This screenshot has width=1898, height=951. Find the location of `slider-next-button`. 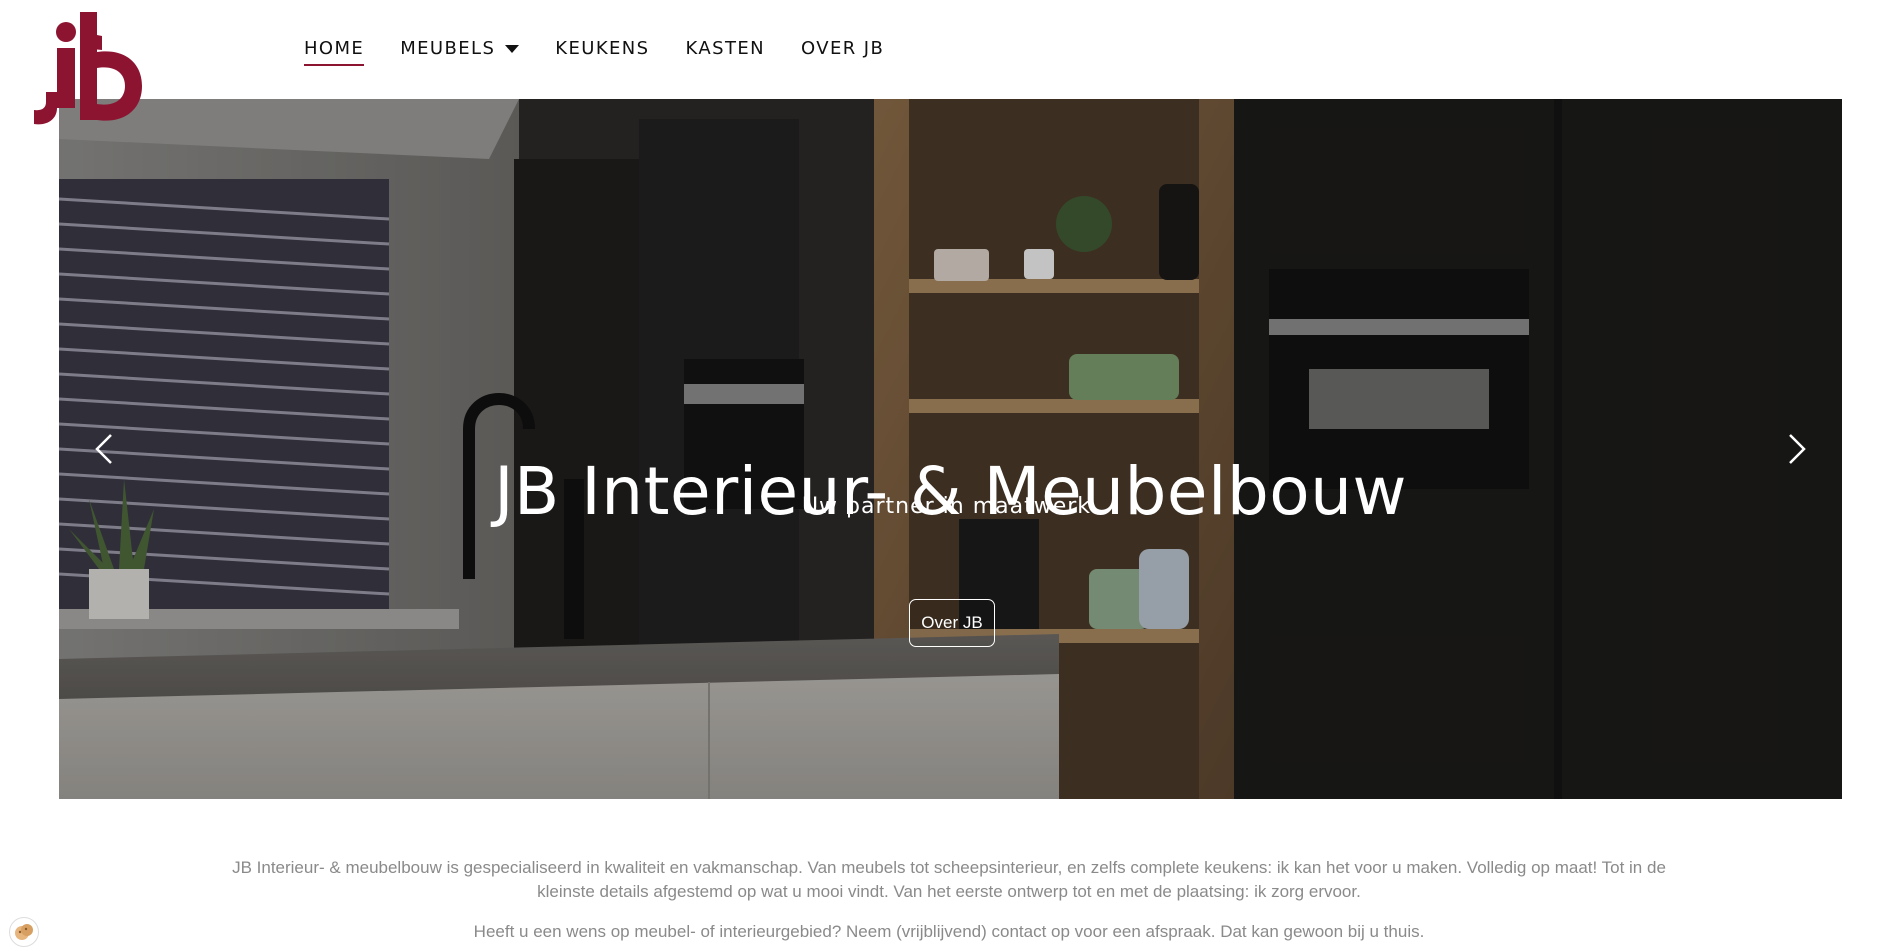

slider-next-button is located at coordinates (1797, 449).